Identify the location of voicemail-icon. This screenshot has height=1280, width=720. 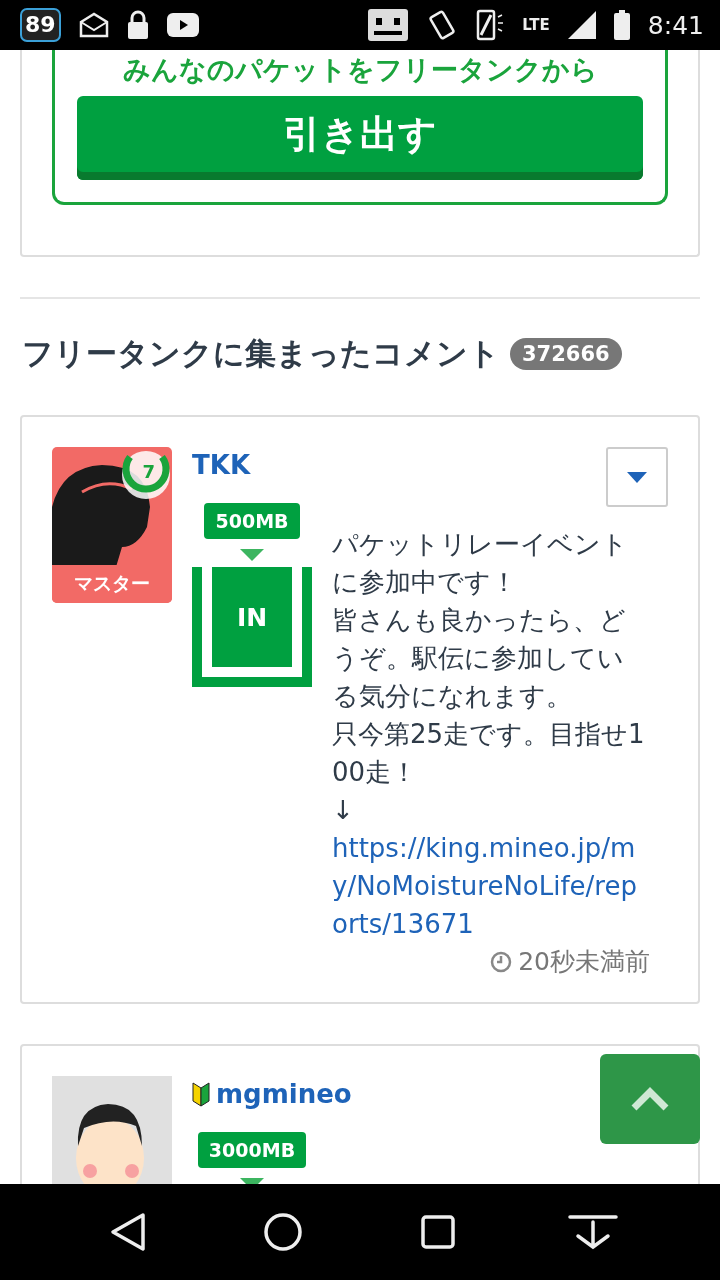
(388, 25).